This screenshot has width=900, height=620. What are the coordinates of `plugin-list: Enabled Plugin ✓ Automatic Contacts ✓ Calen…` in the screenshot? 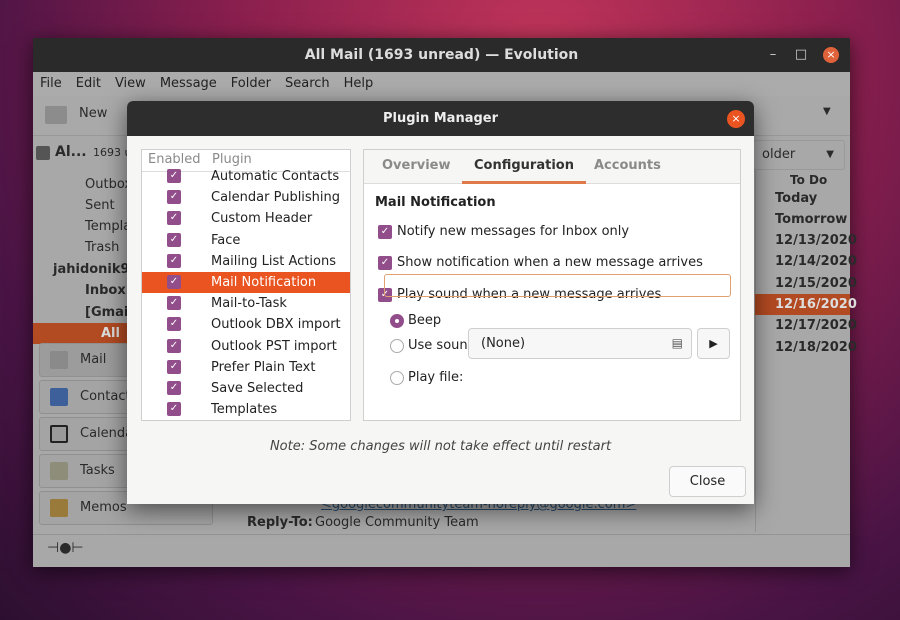 It's located at (246, 285).